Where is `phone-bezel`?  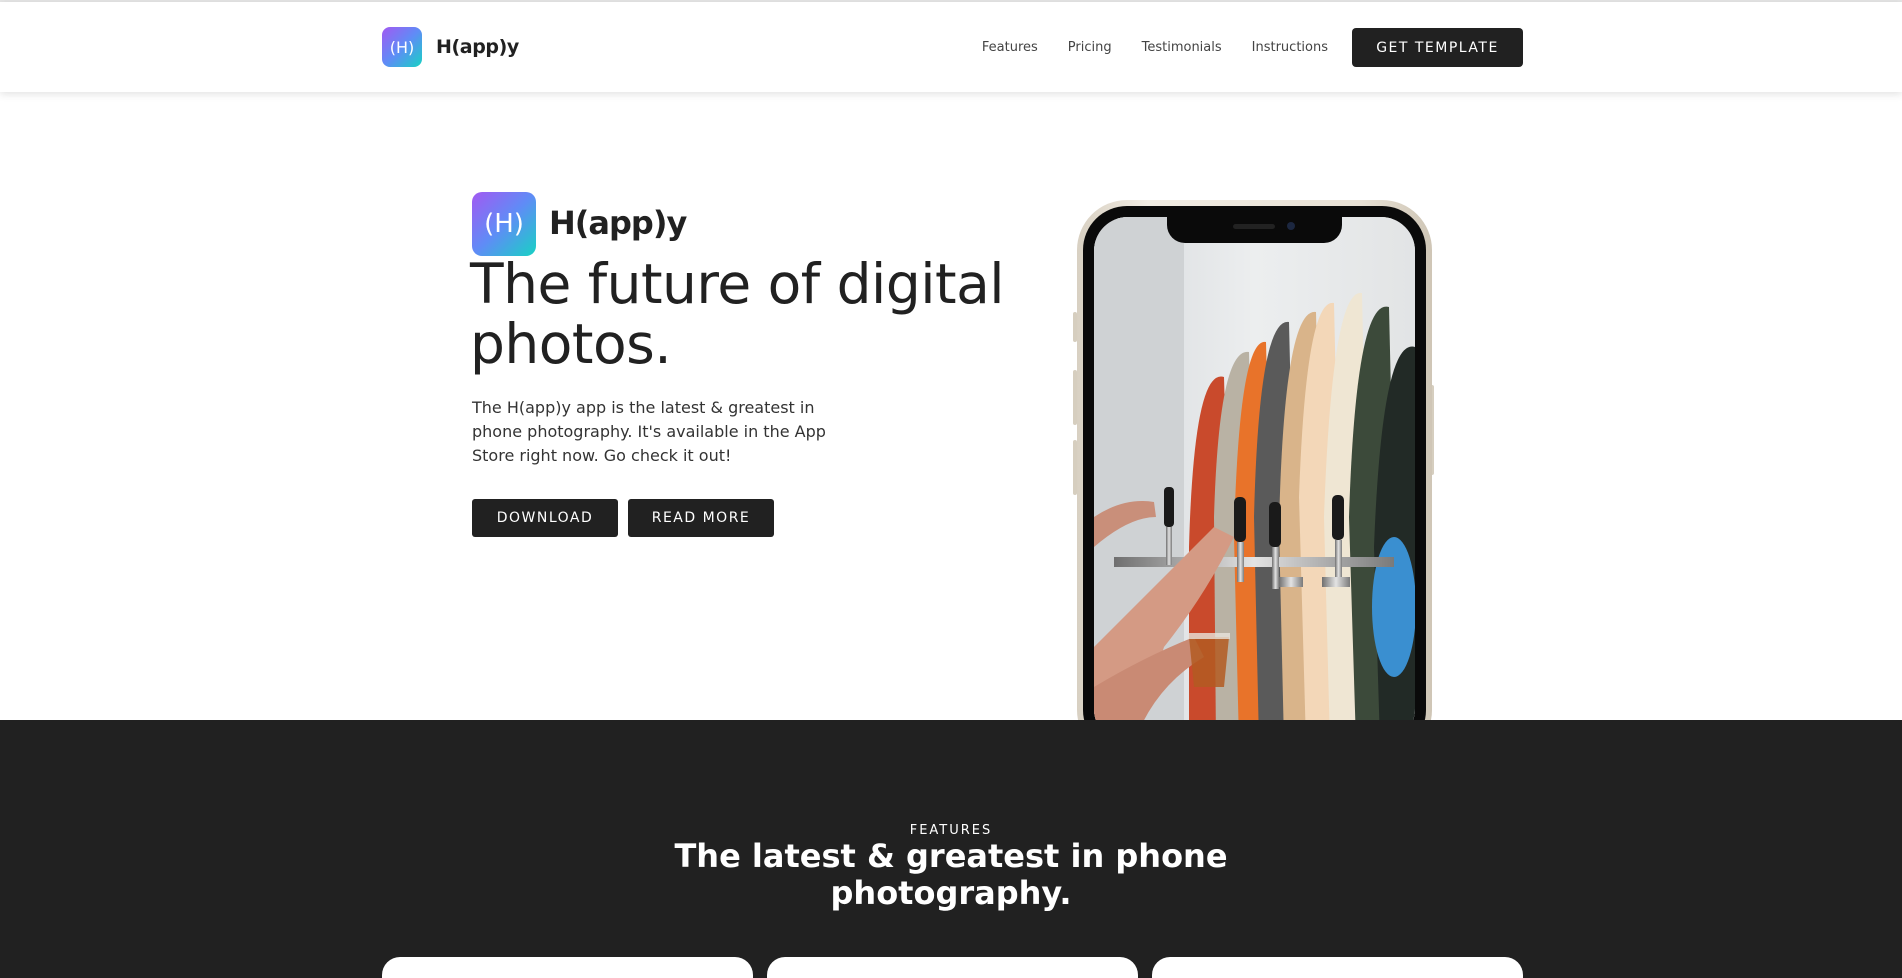 phone-bezel is located at coordinates (1254, 480).